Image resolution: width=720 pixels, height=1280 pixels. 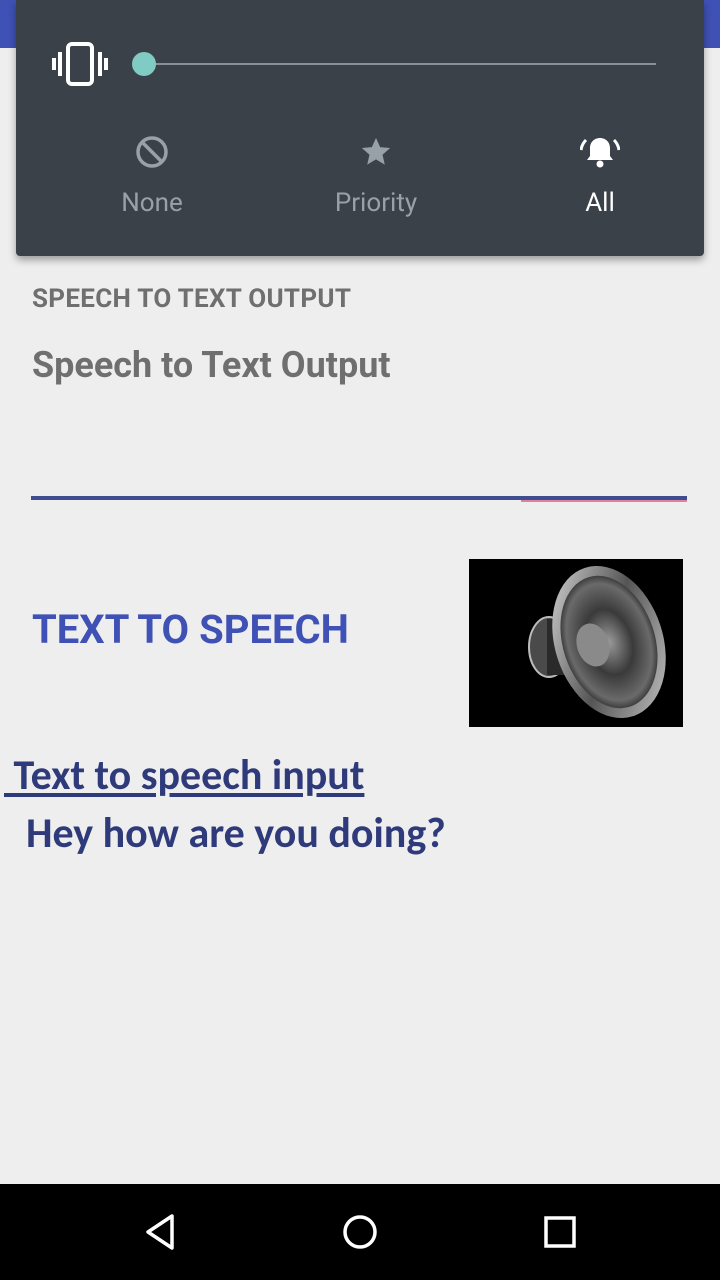 What do you see at coordinates (144, 64) in the screenshot?
I see `volume-slider-thumb` at bounding box center [144, 64].